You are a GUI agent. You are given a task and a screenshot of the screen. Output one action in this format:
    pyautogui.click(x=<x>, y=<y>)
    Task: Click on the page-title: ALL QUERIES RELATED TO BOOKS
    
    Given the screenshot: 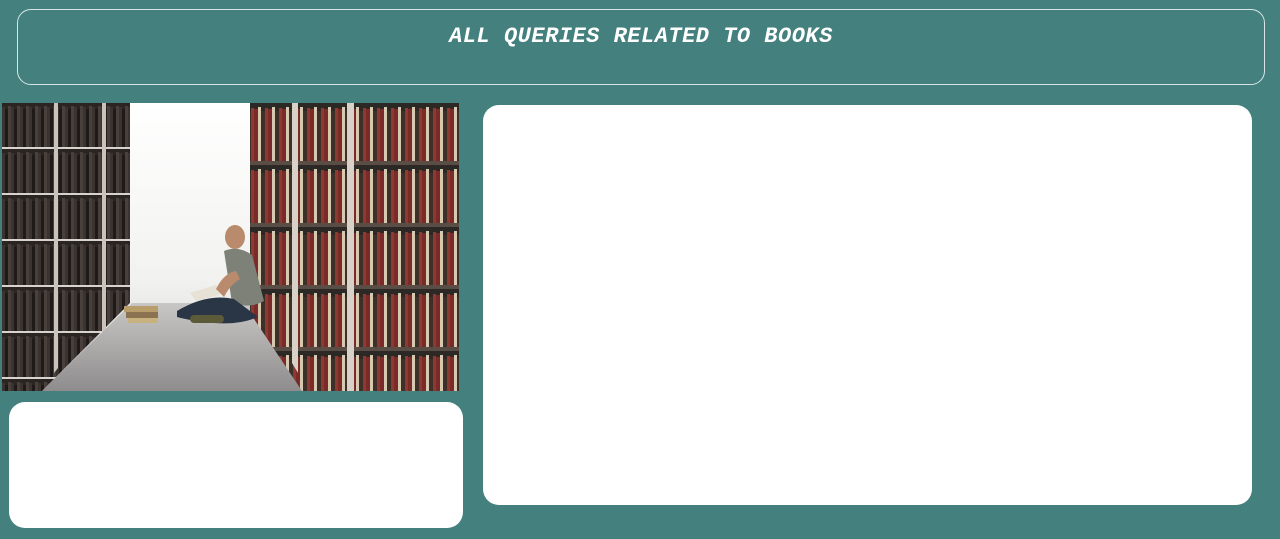 What is the action you would take?
    pyautogui.click(x=641, y=36)
    